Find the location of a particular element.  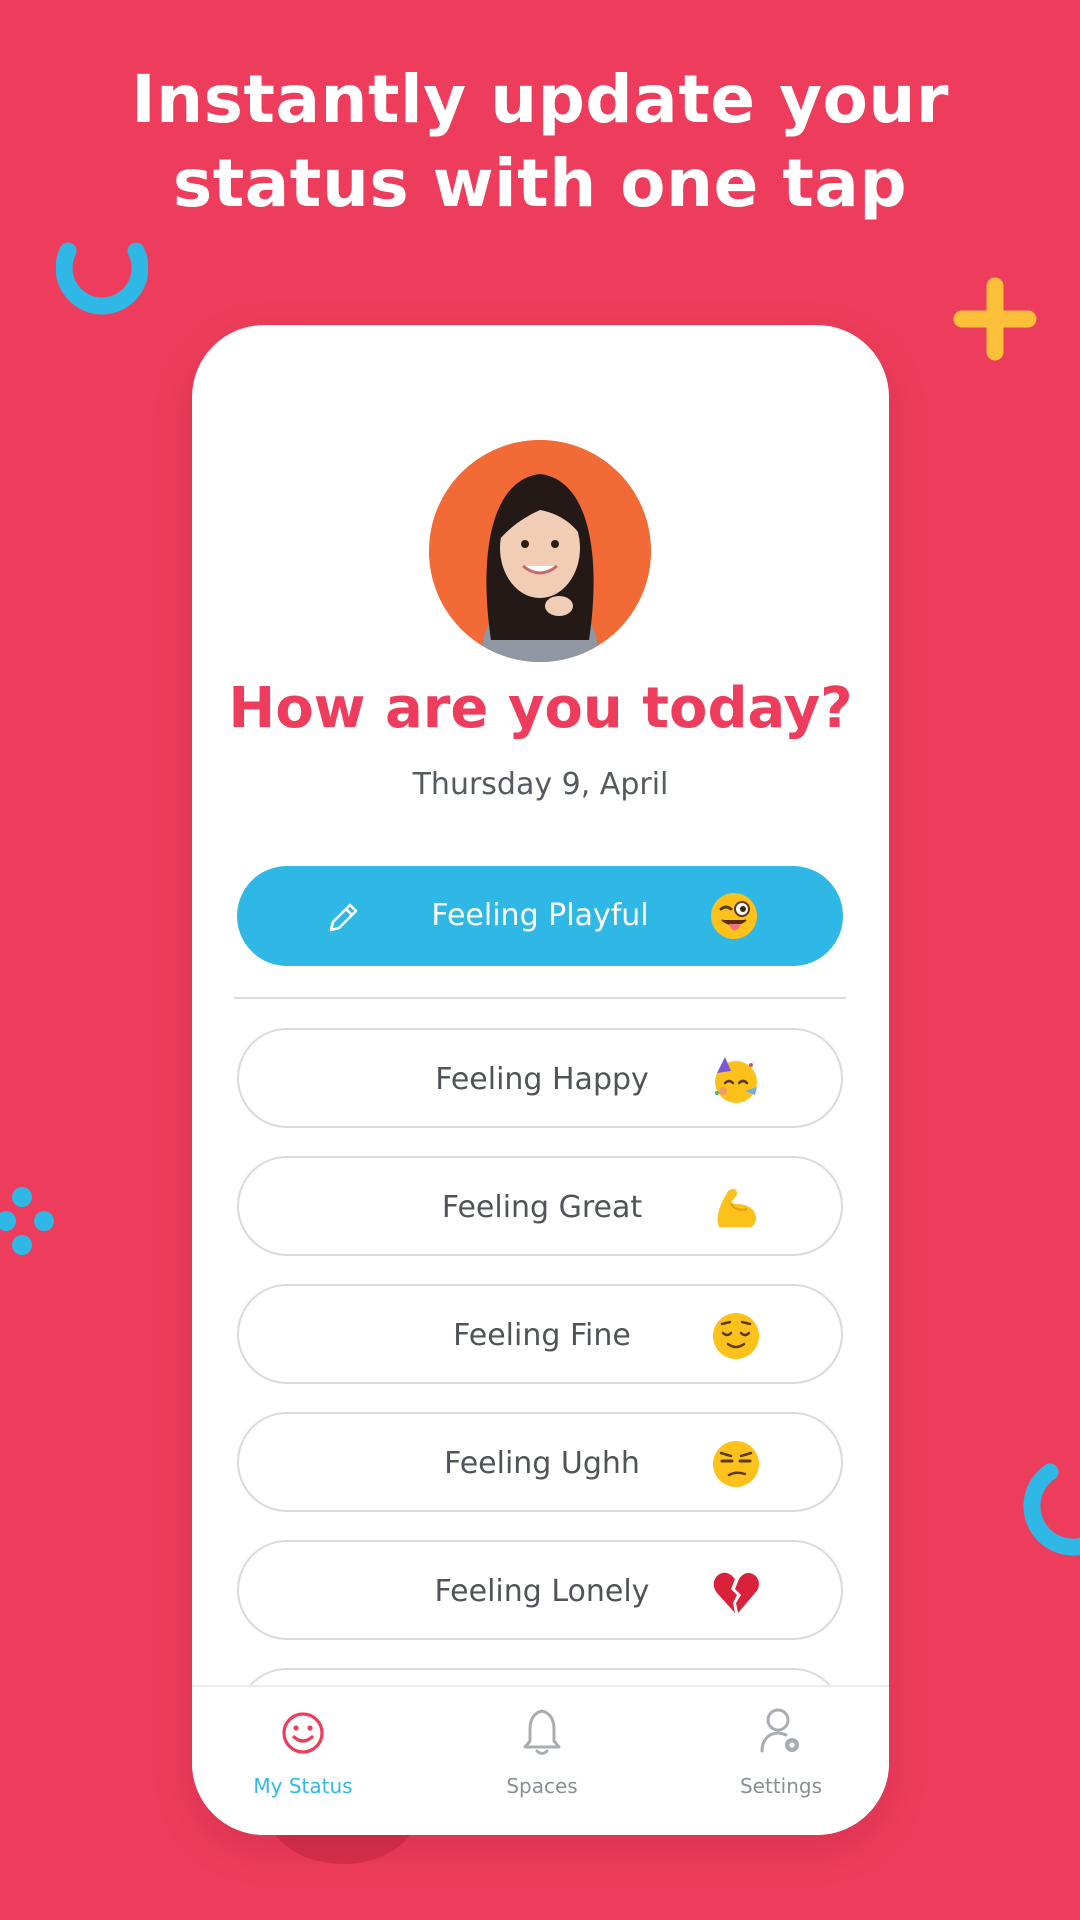

decorative-arc-icon is located at coordinates (1051, 1509).